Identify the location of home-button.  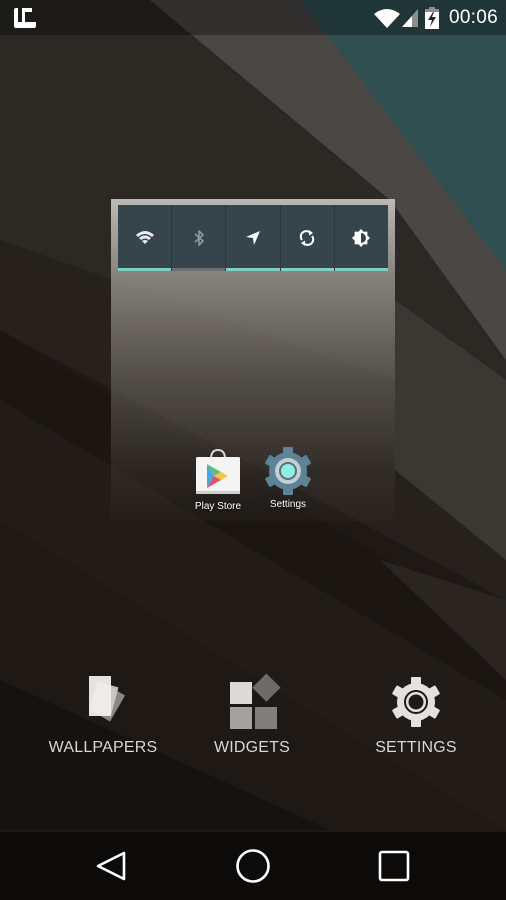
(253, 866).